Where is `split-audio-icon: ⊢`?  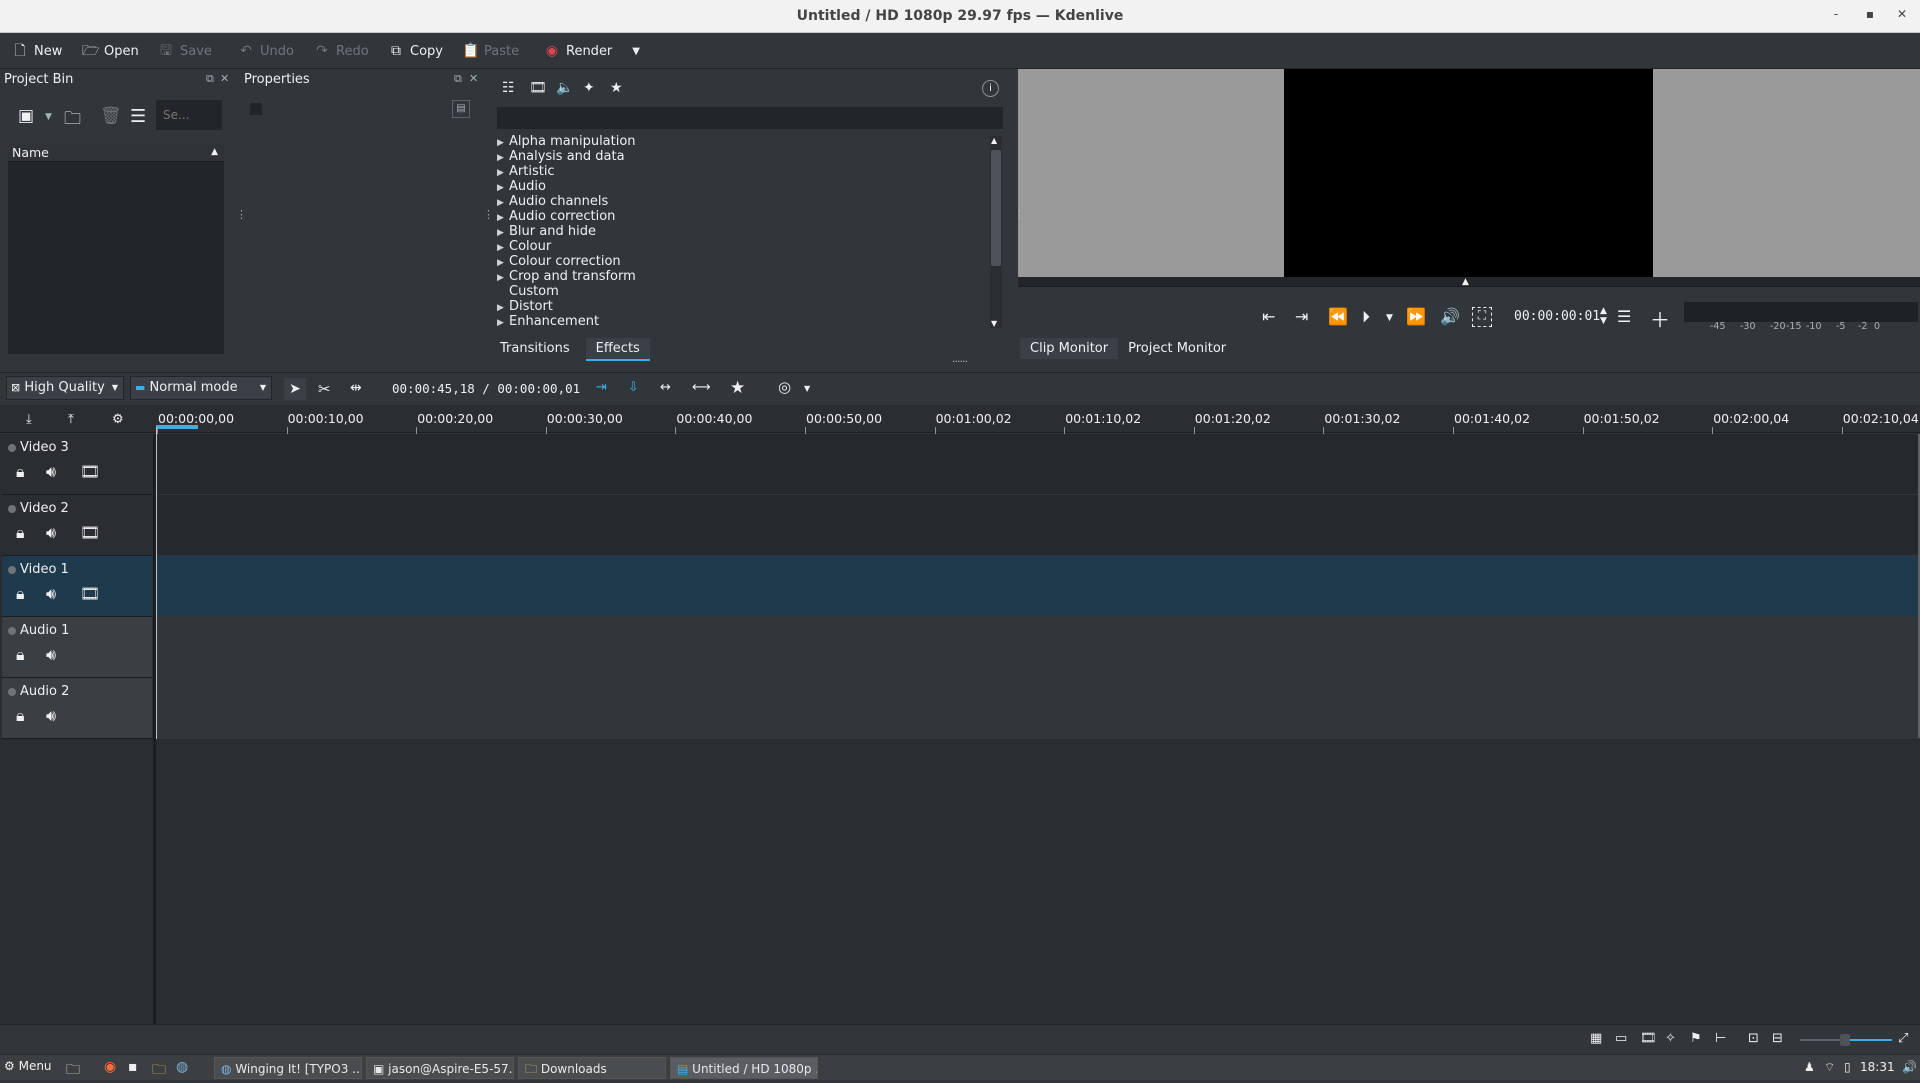
split-audio-icon: ⊢ is located at coordinates (1720, 1038).